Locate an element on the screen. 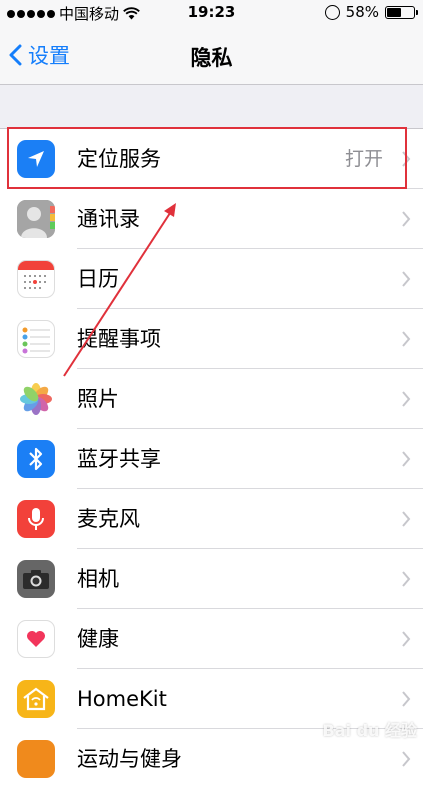 The width and height of the screenshot is (423, 789). annotation-arrow is located at coordinates (119, 290).